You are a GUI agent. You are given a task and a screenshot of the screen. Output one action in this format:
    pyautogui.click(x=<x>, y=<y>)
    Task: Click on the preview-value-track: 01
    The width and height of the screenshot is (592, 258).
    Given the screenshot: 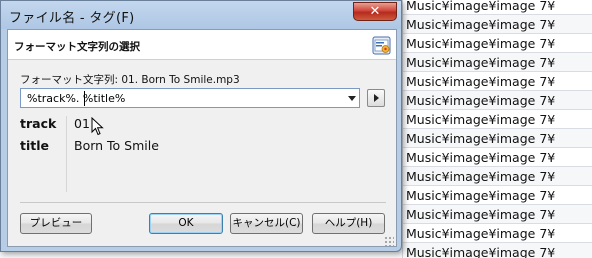 What is the action you would take?
    pyautogui.click(x=82, y=123)
    